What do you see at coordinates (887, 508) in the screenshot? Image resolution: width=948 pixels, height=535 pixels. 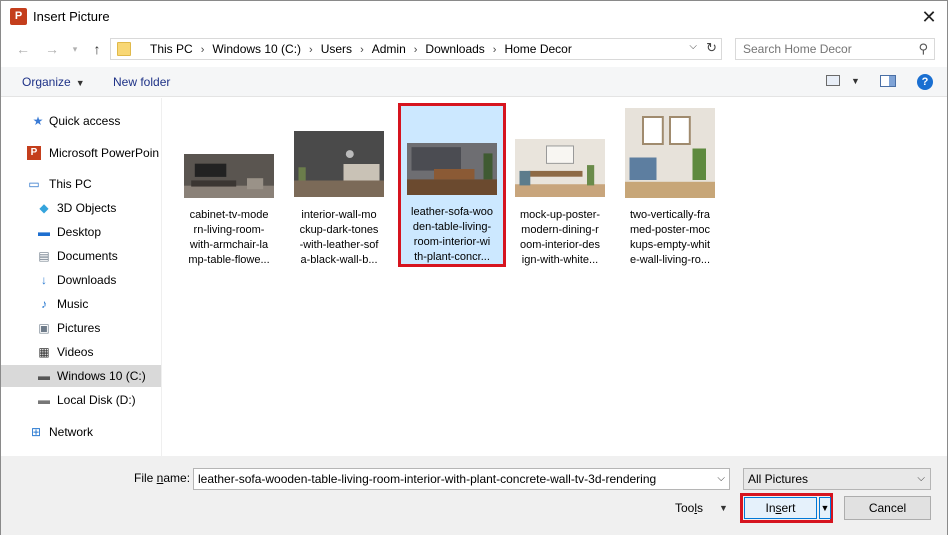 I see `cancel-button: Cancel` at bounding box center [887, 508].